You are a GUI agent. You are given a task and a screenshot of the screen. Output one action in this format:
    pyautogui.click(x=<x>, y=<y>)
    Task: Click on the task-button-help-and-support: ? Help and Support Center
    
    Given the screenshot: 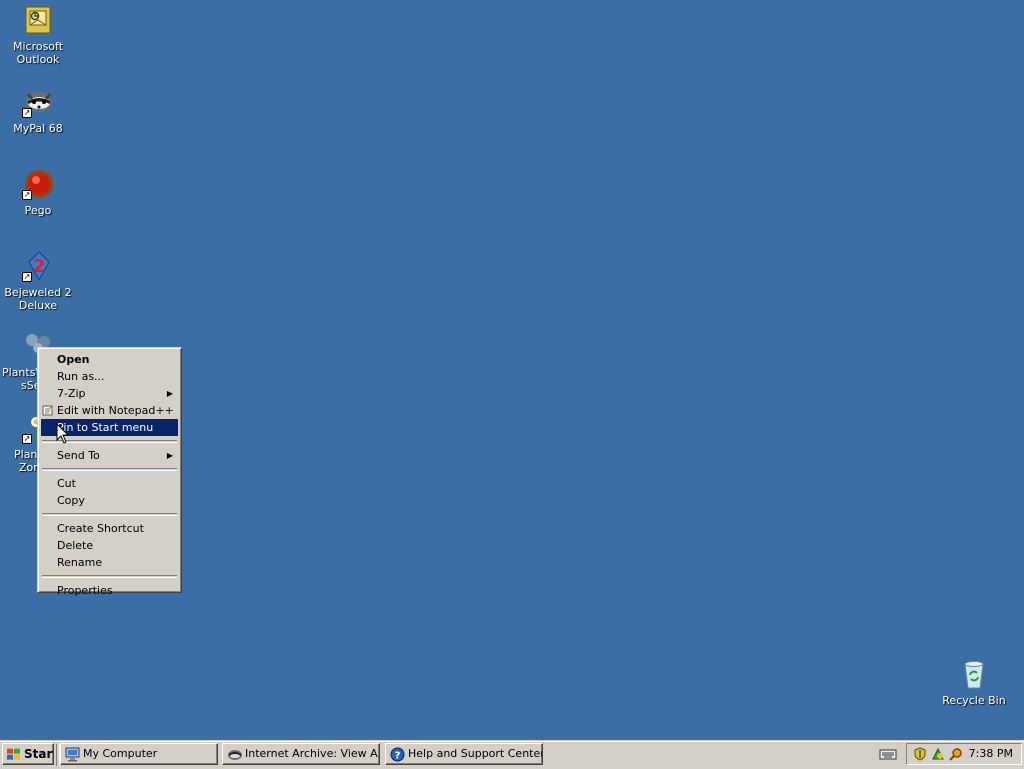 What is the action you would take?
    pyautogui.click(x=464, y=754)
    